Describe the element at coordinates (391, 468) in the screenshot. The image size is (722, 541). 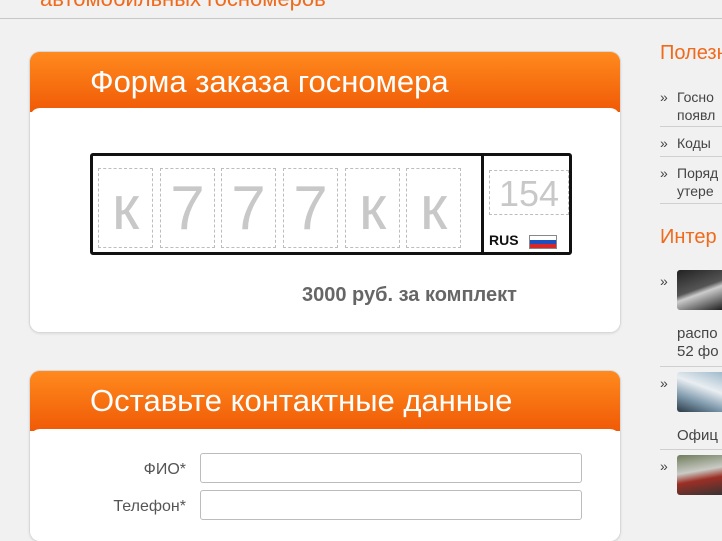
I see `fio-input` at that location.